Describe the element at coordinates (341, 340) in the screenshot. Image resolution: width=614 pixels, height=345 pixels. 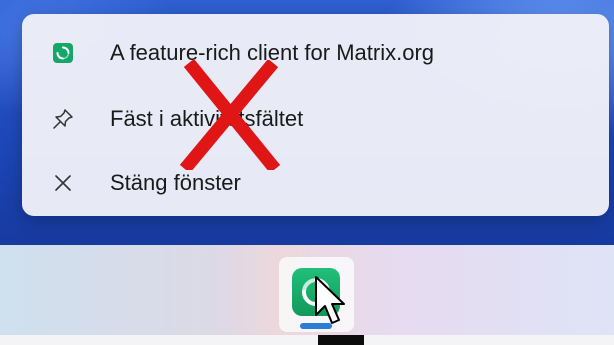
I see `taskbar-dark-strip` at that location.